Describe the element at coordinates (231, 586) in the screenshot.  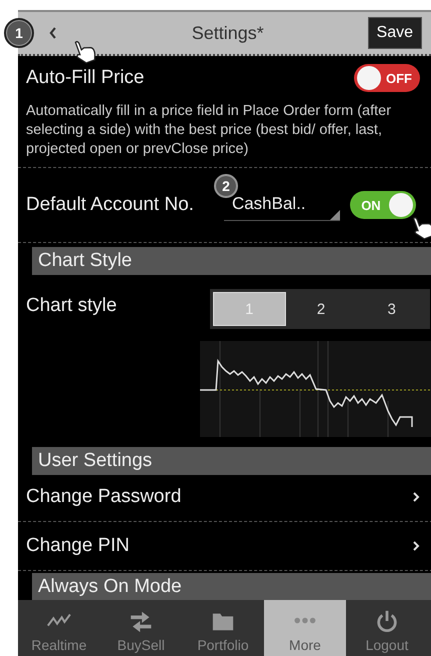
I see `section-header: Always On Mode` at that location.